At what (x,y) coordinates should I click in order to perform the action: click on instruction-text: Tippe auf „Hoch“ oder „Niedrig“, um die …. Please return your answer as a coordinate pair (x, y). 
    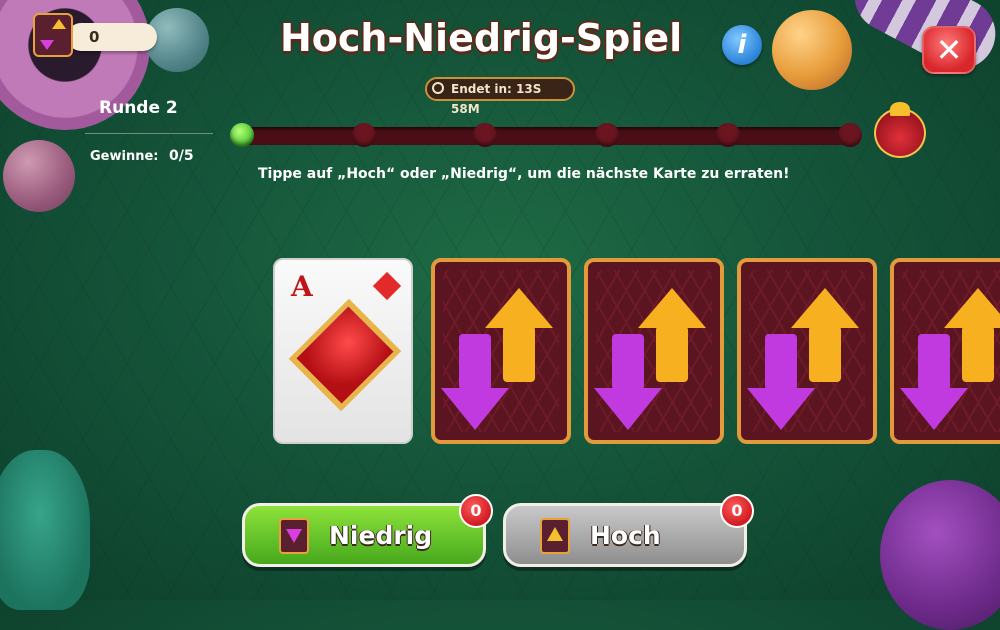
    Looking at the image, I should click on (524, 174).